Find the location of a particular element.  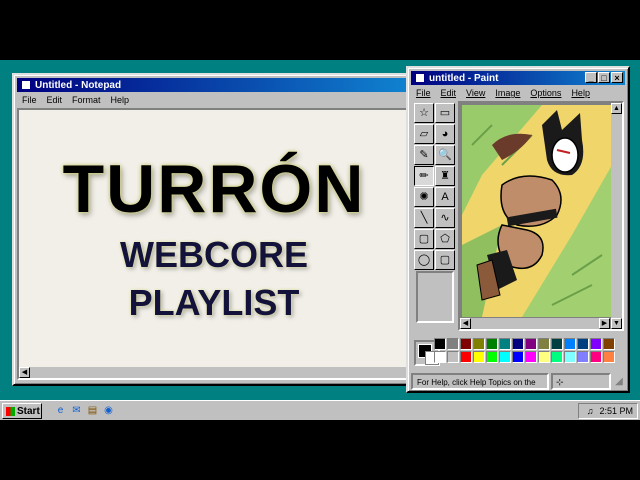

notepad-title: Untitled - Notepad is located at coordinates (78, 85).